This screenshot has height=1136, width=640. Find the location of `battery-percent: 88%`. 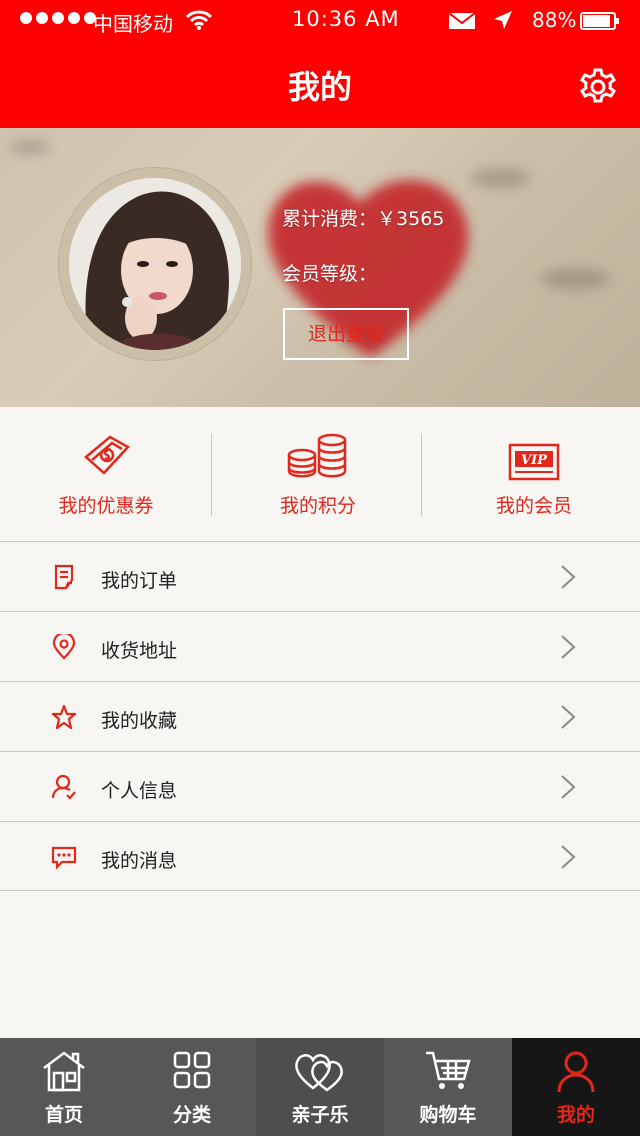

battery-percent: 88% is located at coordinates (554, 20).